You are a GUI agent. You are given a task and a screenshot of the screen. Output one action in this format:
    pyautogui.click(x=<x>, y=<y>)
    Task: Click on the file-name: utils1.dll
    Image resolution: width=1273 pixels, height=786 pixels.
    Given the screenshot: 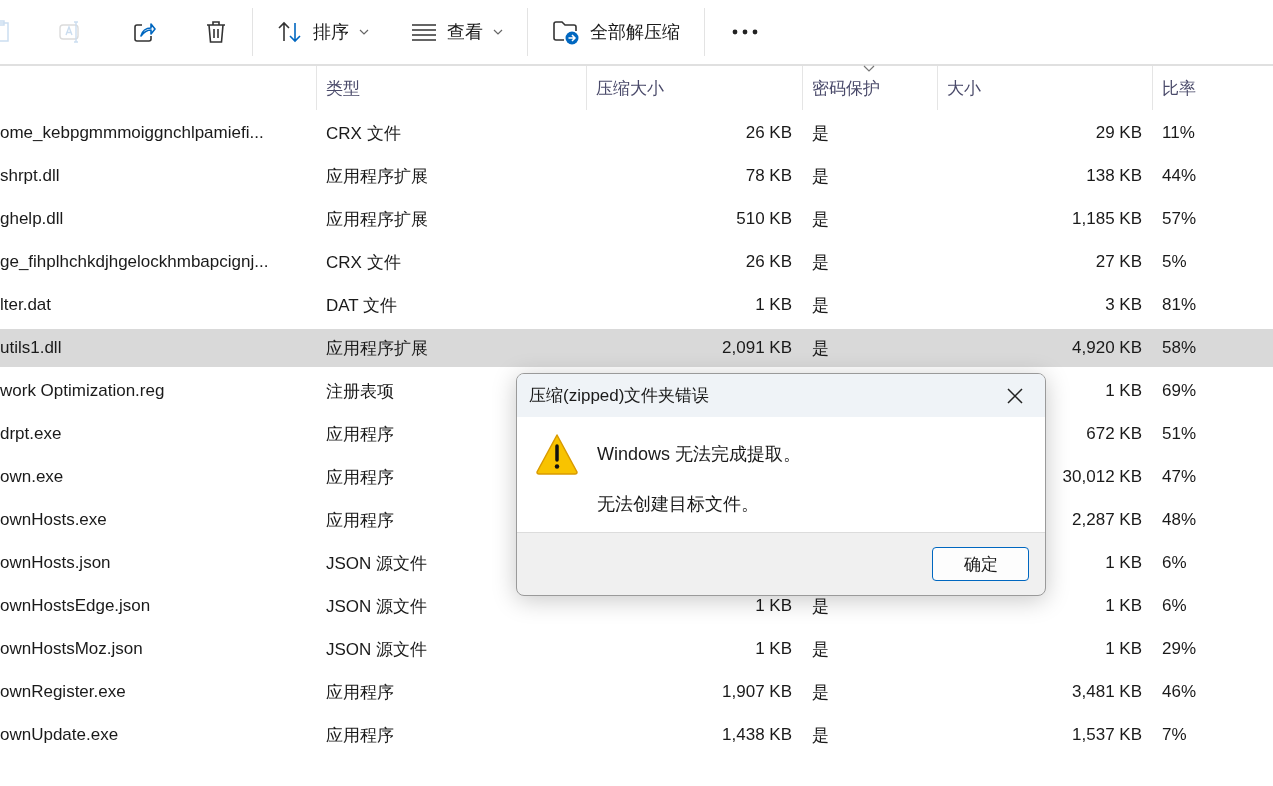 What is the action you would take?
    pyautogui.click(x=31, y=348)
    